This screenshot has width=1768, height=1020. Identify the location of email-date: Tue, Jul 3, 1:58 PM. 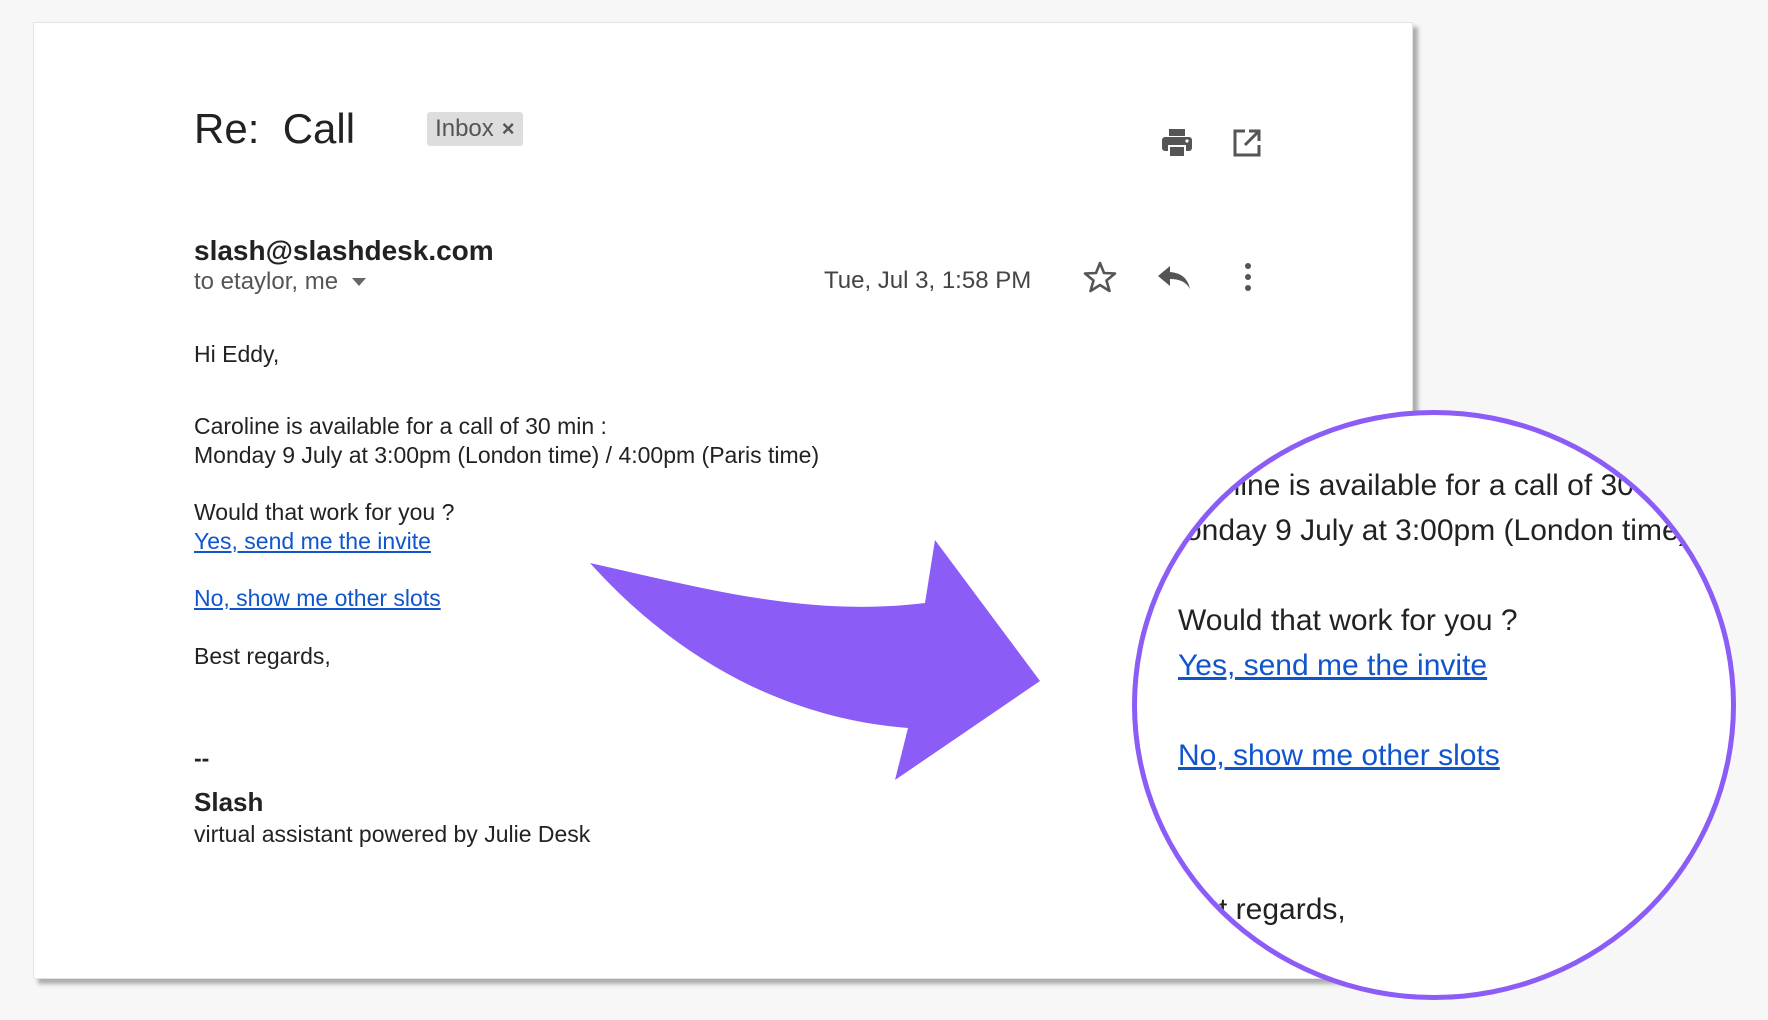
(928, 280).